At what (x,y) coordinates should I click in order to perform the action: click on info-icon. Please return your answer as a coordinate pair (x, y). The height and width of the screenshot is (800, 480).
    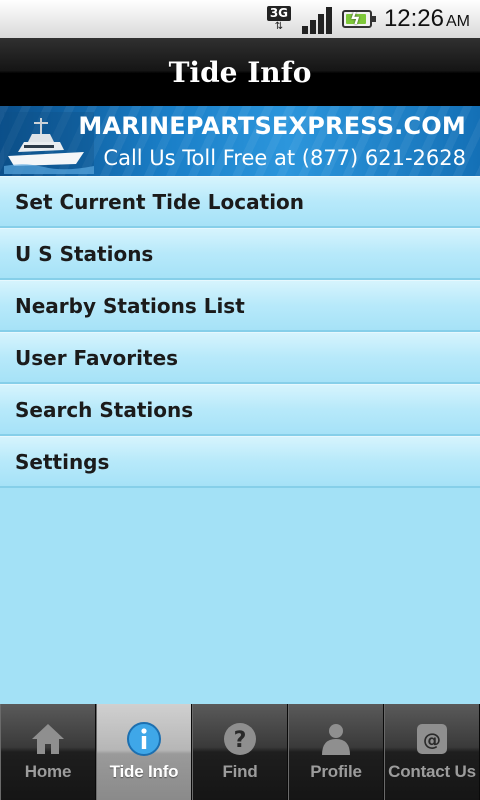
    Looking at the image, I should click on (144, 739).